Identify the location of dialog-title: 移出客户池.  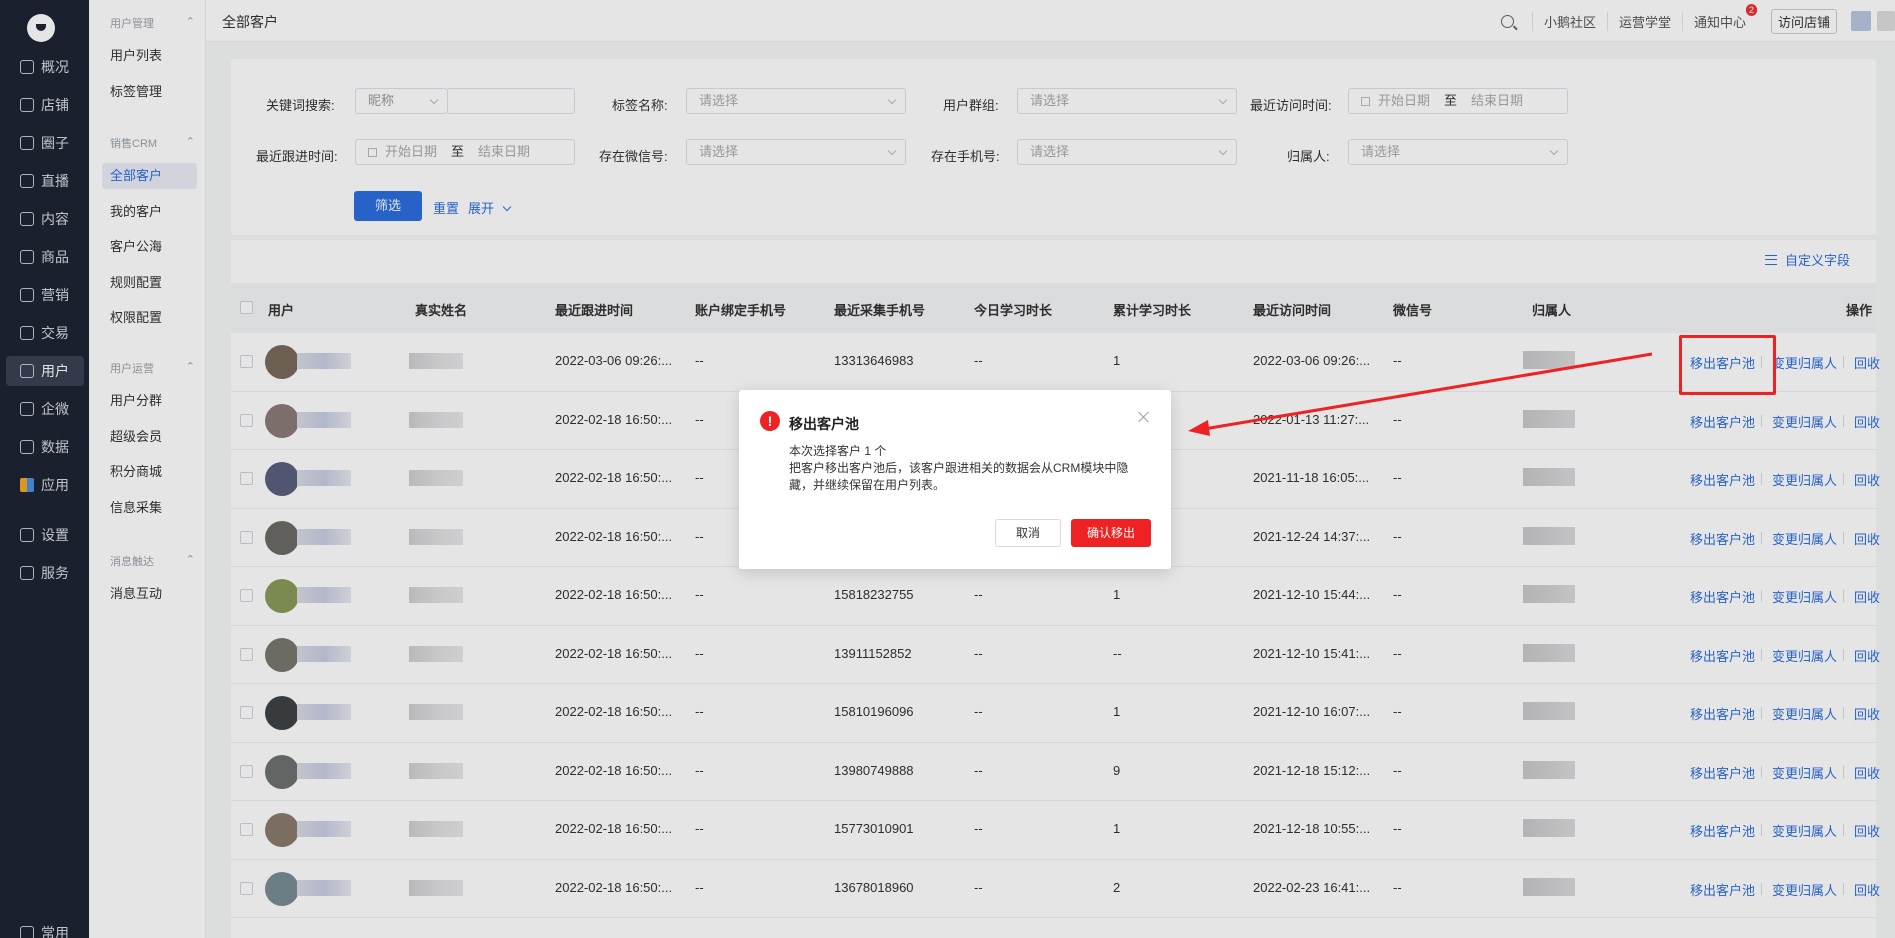
(824, 424).